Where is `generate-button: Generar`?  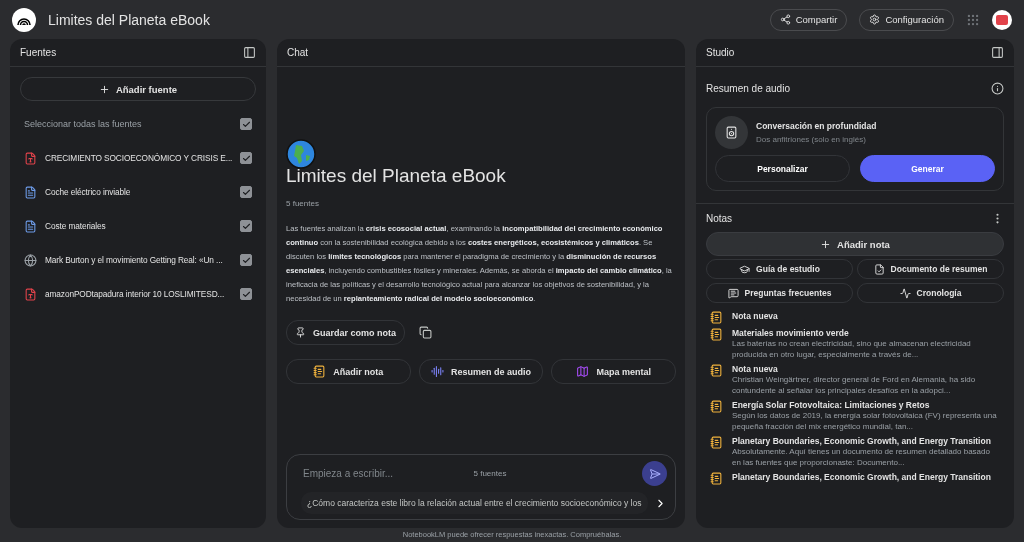
generate-button: Generar is located at coordinates (927, 168).